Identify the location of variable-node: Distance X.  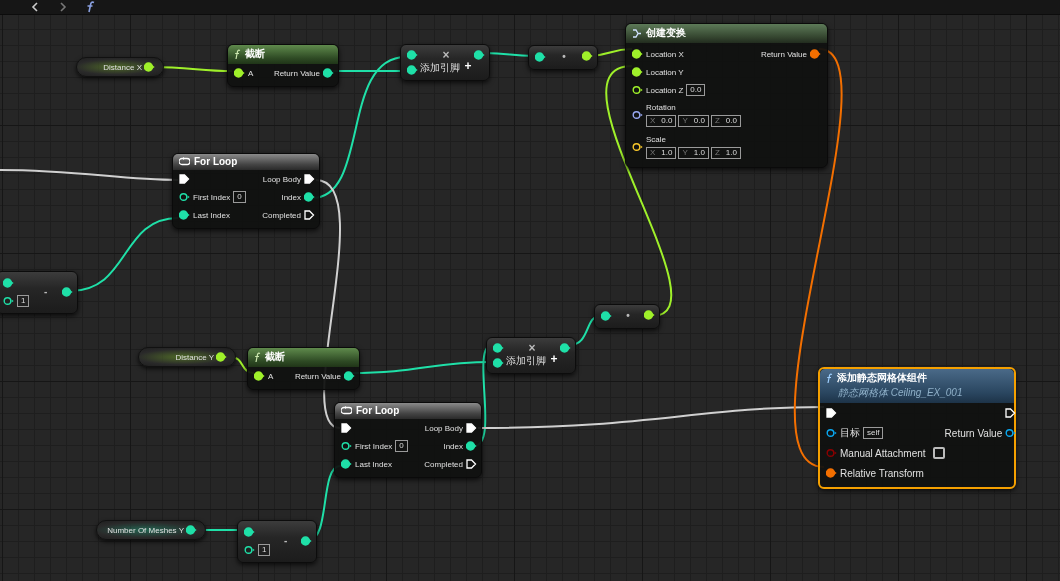
(120, 67).